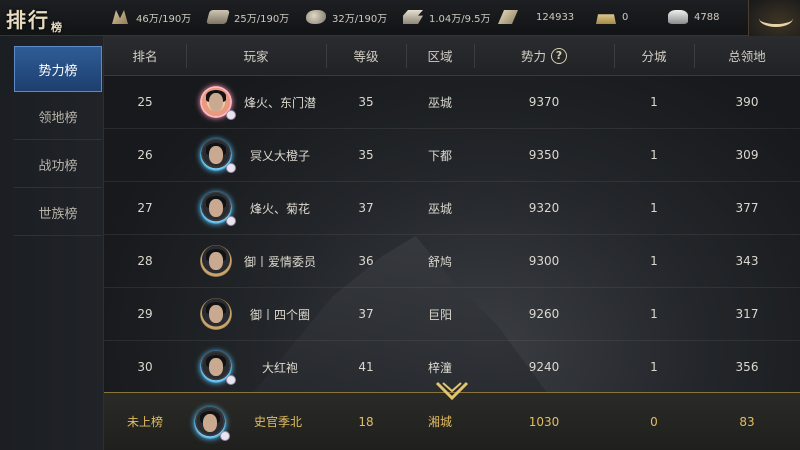 Image resolution: width=800 pixels, height=450 pixels. Describe the element at coordinates (52, 243) in the screenshot. I see `ranking-sidebar: 势力榜 领地榜 战功榜 世族榜` at that location.